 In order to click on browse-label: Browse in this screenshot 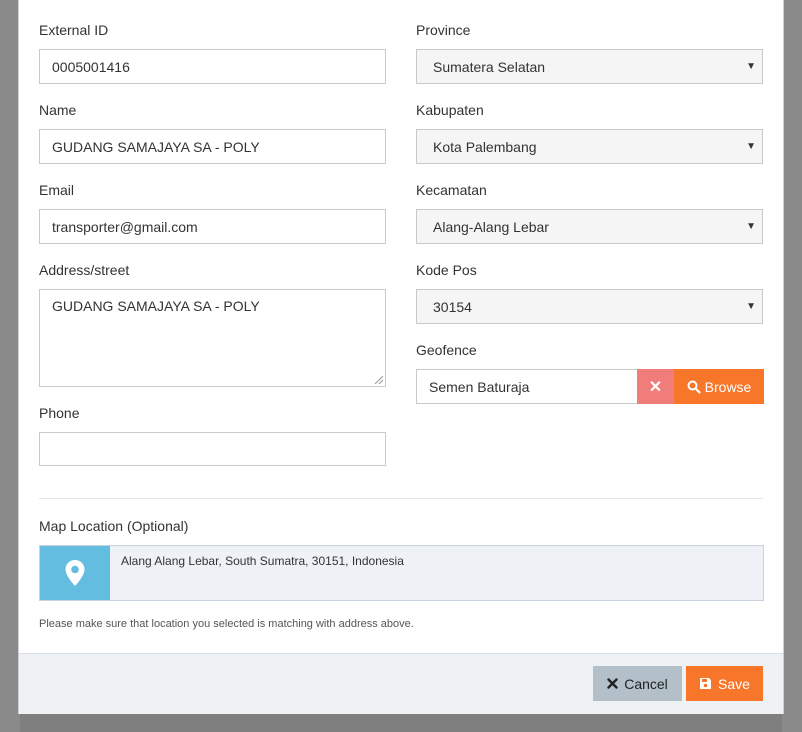, I will do `click(728, 386)`.